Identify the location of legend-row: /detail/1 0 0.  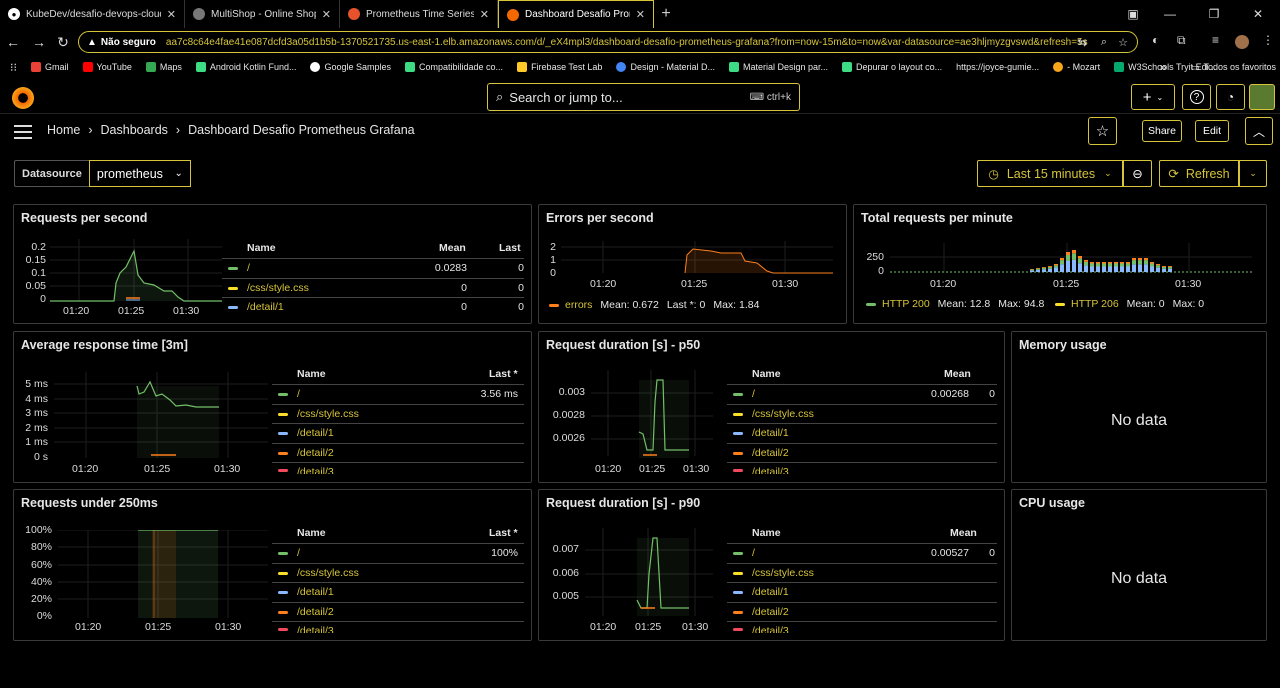
(373, 306).